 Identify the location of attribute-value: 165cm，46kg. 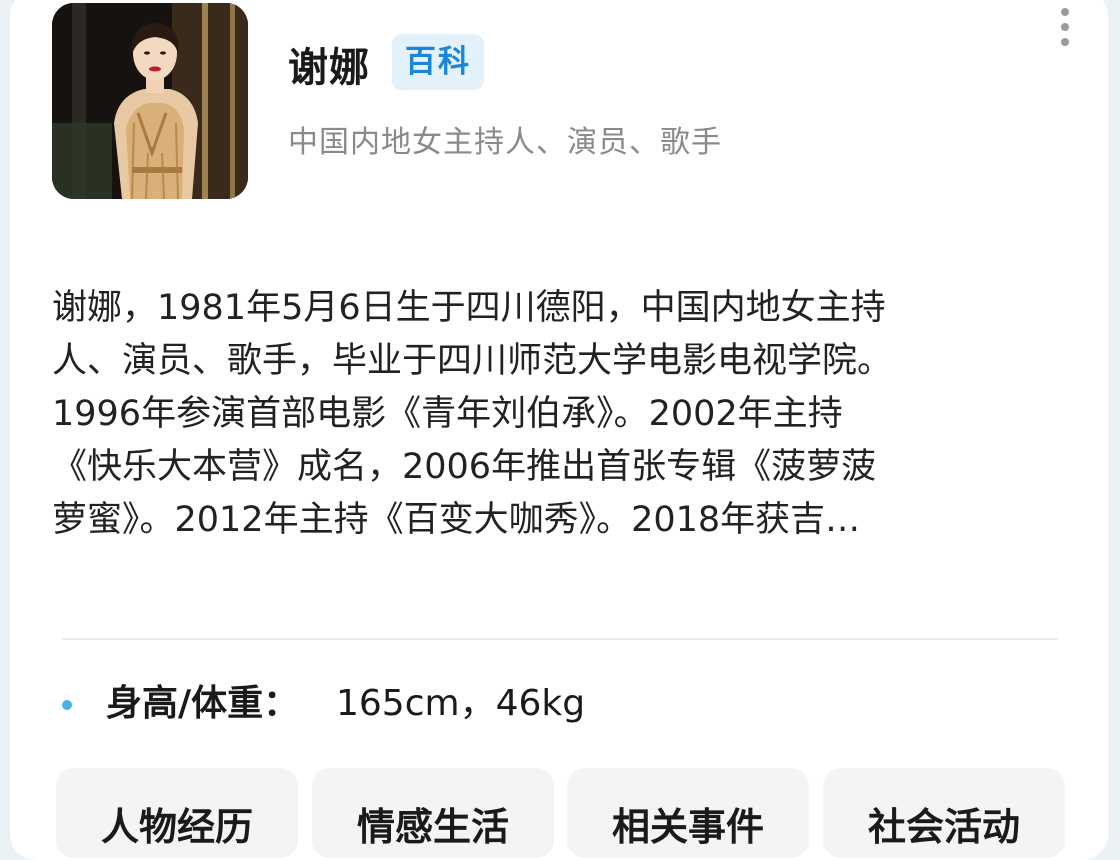
(461, 703).